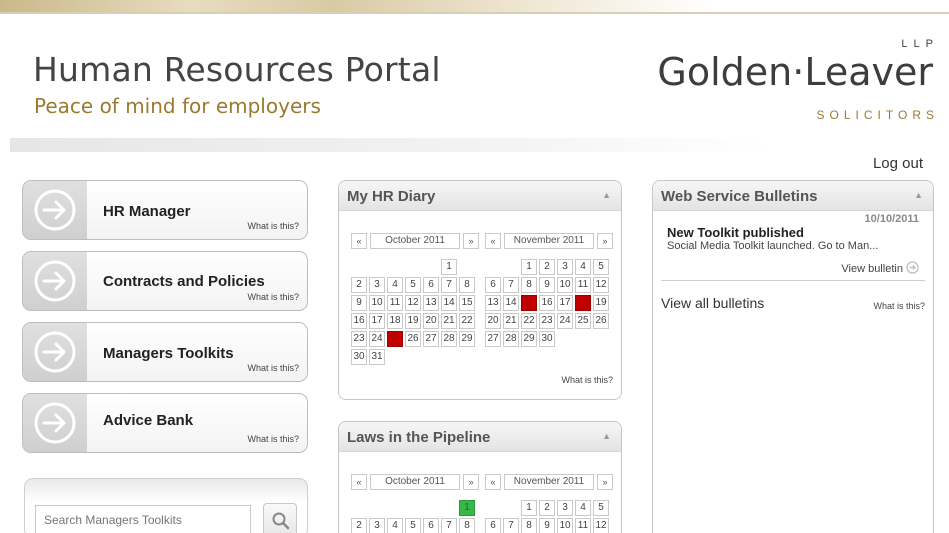 The height and width of the screenshot is (533, 949). I want to click on calendar-day: 18, so click(395, 321).